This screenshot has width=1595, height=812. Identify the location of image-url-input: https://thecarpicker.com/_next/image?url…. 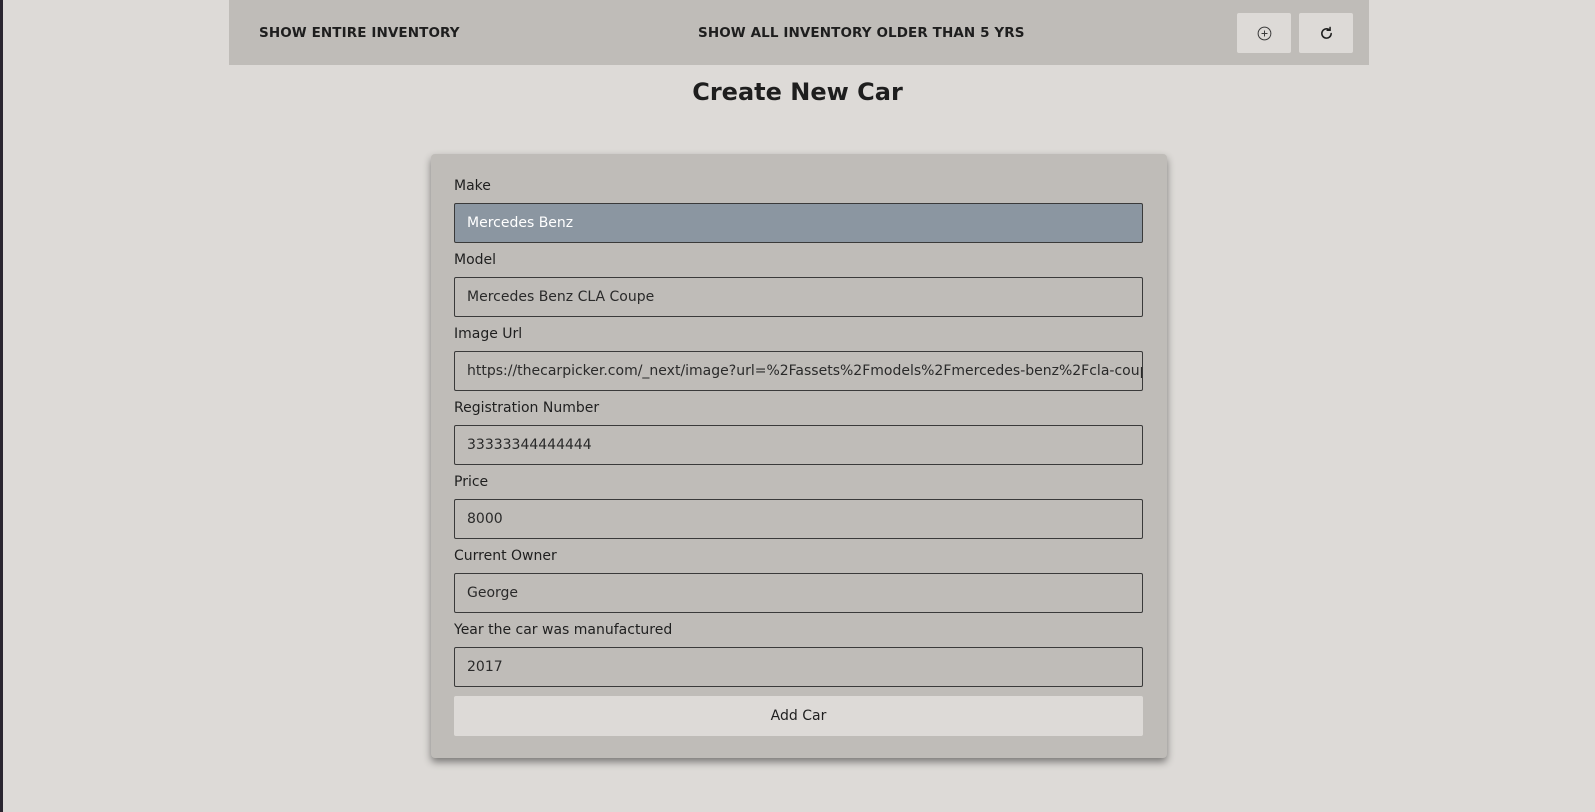
(798, 371).